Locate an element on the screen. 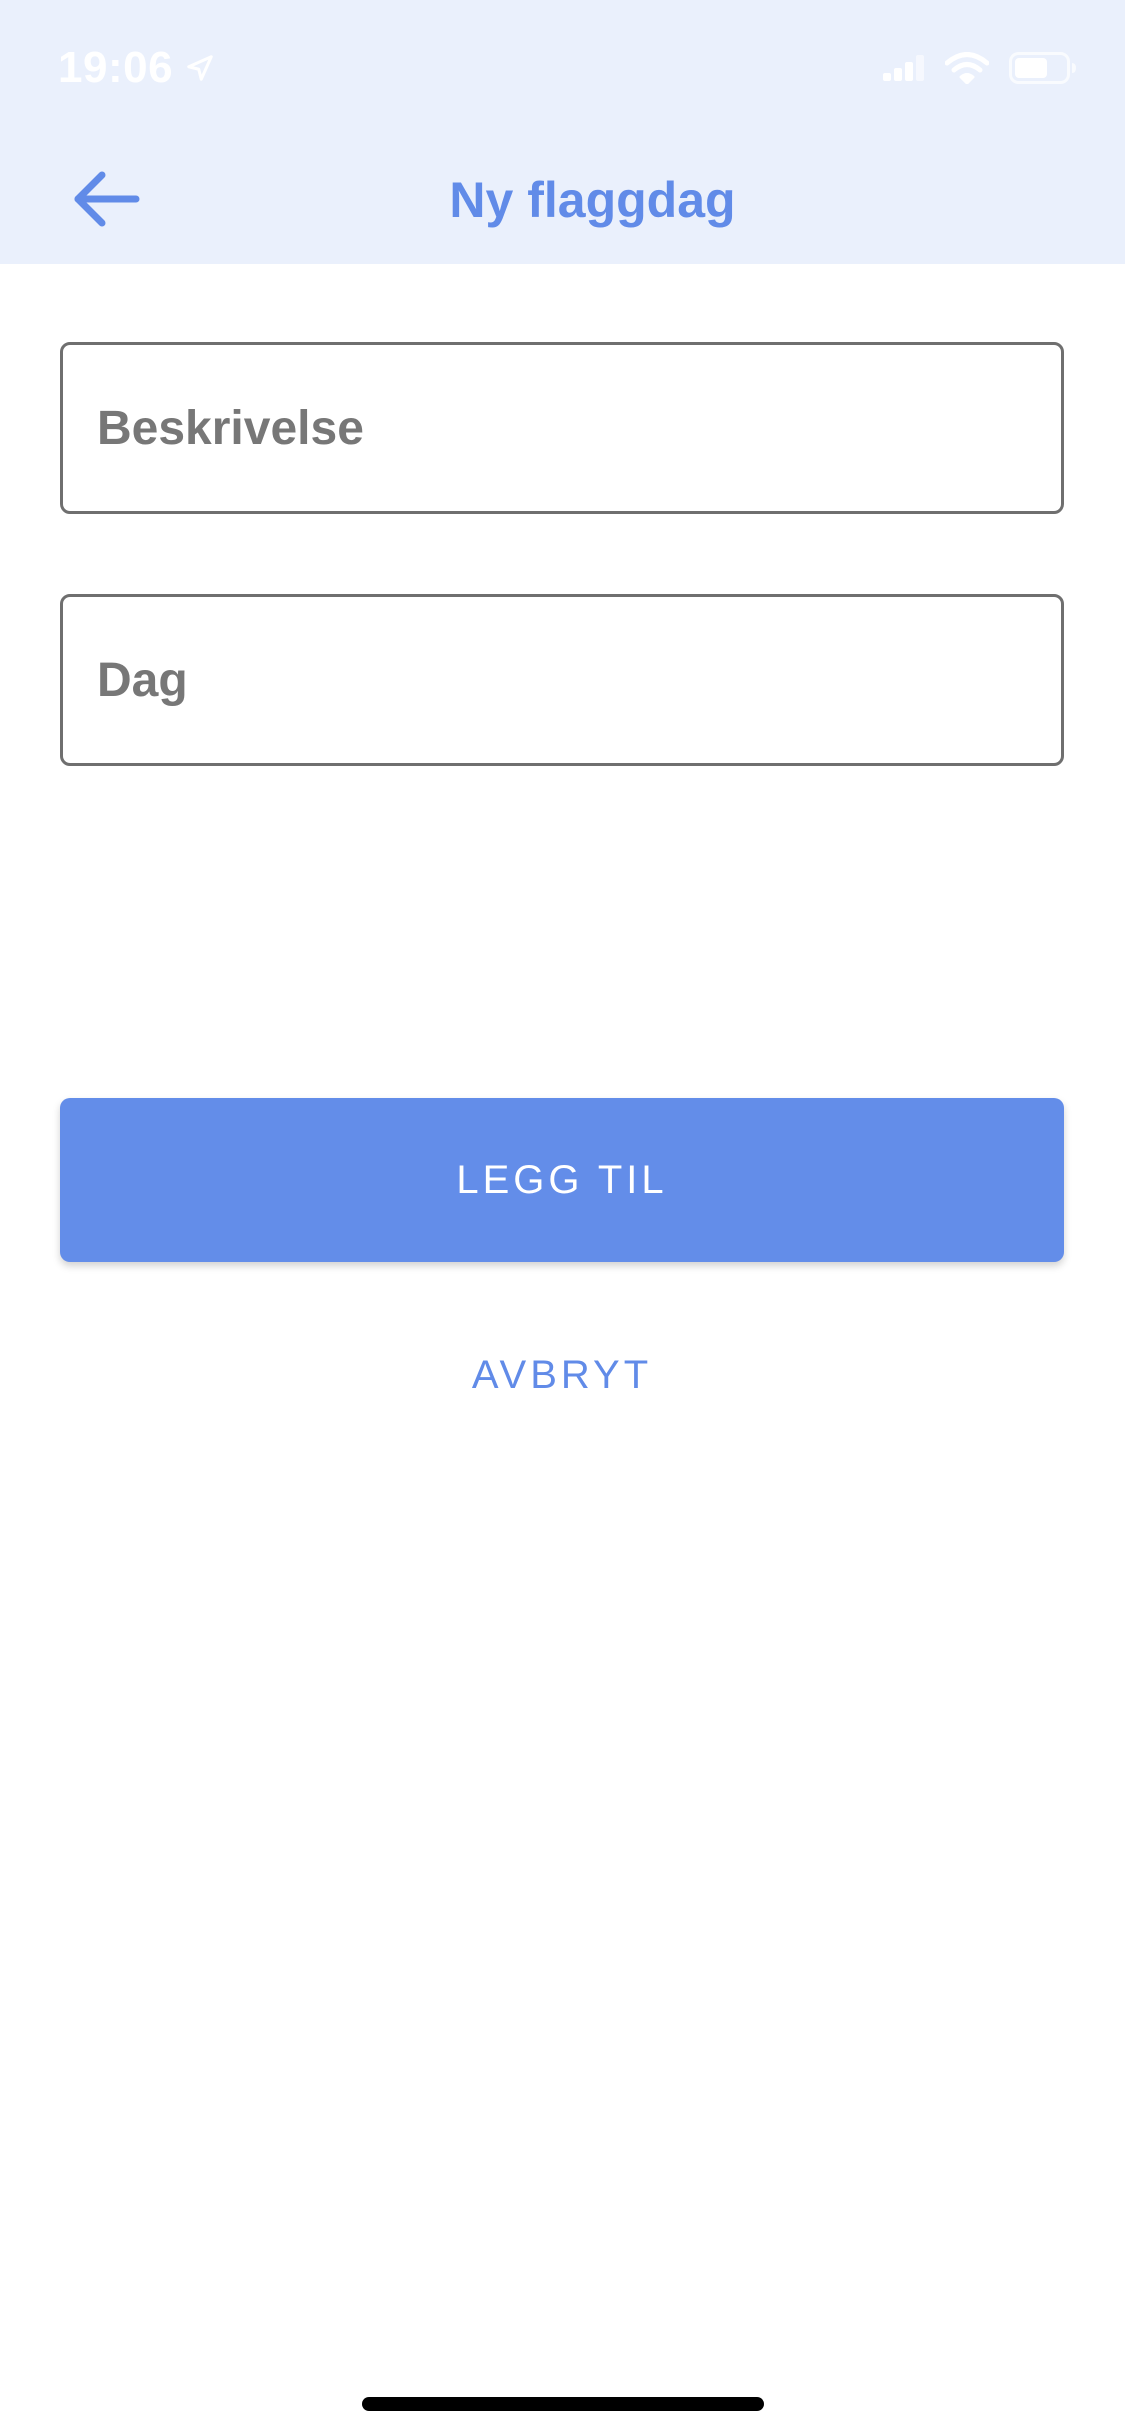  page-title: Ny flaggdag is located at coordinates (592, 200).